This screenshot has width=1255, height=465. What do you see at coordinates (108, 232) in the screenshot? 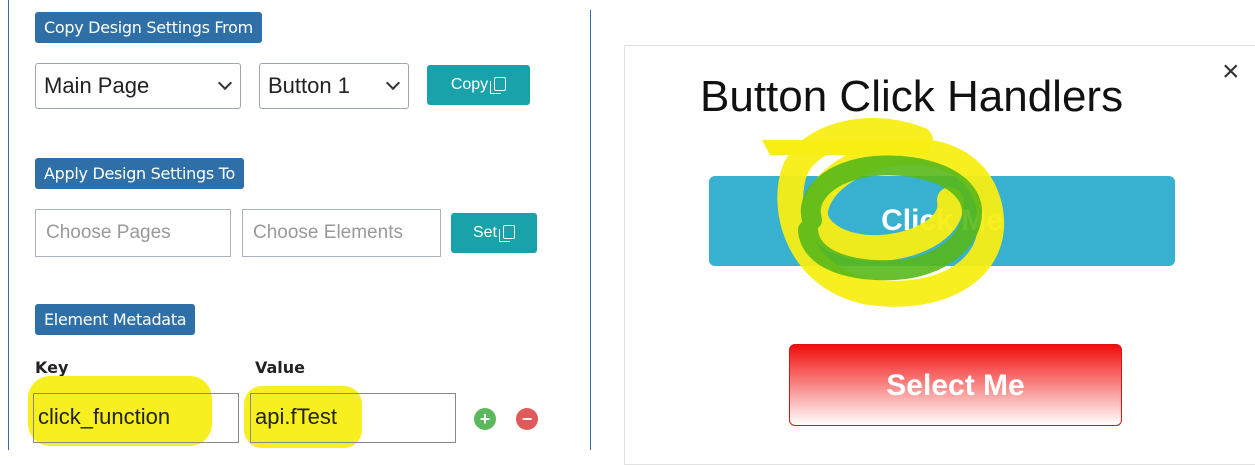
I see `choose-pages-placeholder: Choose Pages` at bounding box center [108, 232].